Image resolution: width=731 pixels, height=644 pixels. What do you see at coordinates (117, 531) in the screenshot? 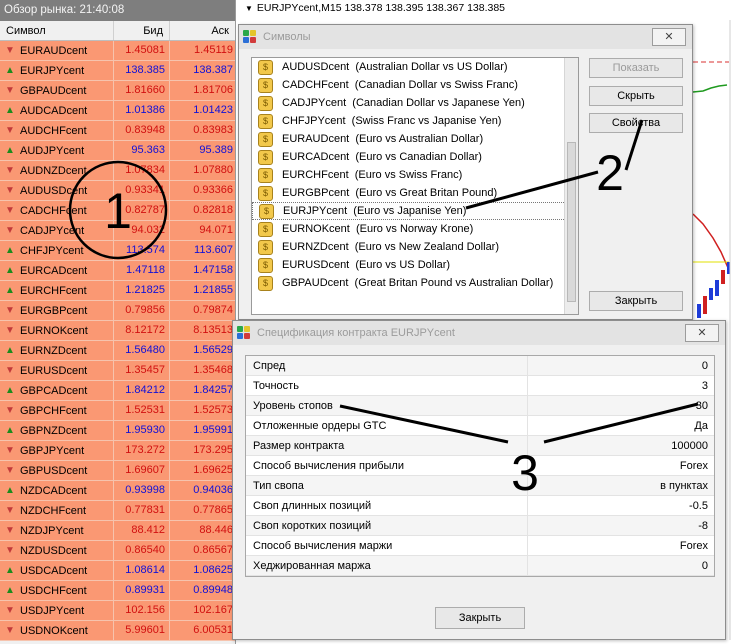
I see `table-row: ▼ NZDJPYcent 88.412 88.446` at bounding box center [117, 531].